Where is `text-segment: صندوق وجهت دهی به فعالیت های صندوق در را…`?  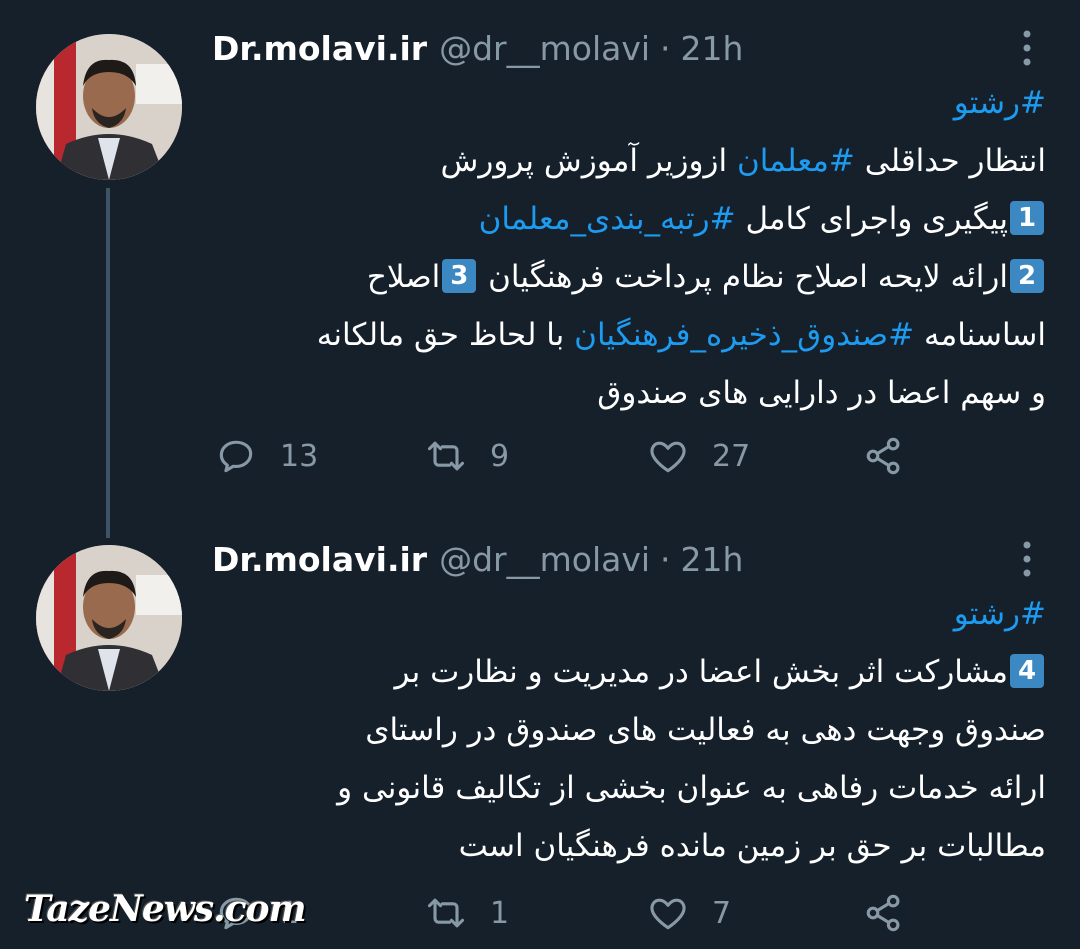
text-segment: صندوق وجهت دهی به فعالیت های صندوق در را… is located at coordinates (705, 730).